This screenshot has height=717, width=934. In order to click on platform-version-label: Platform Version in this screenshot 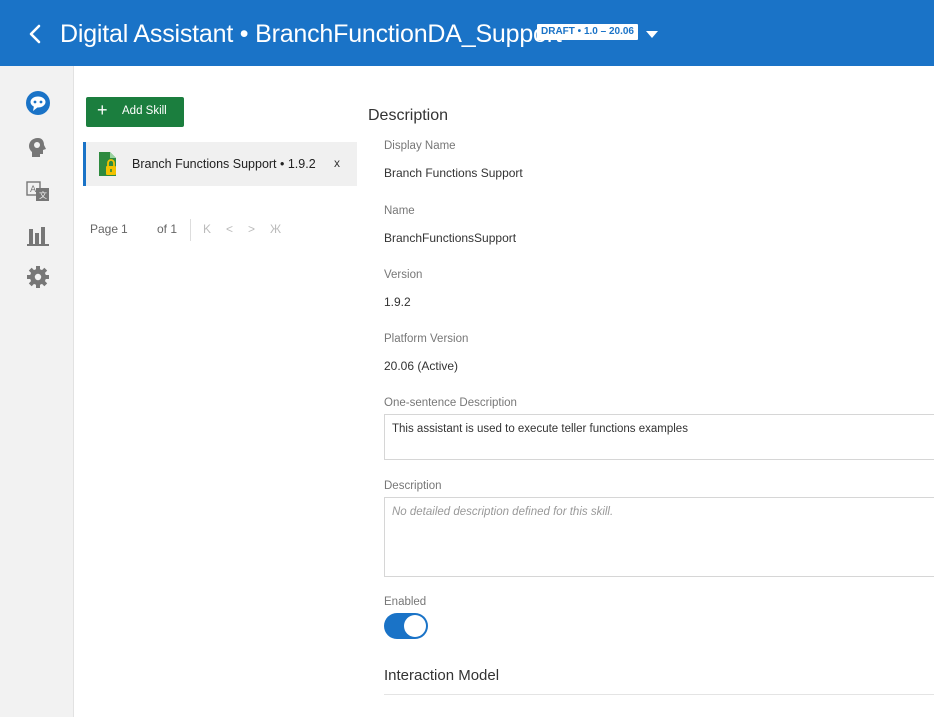, I will do `click(426, 339)`.